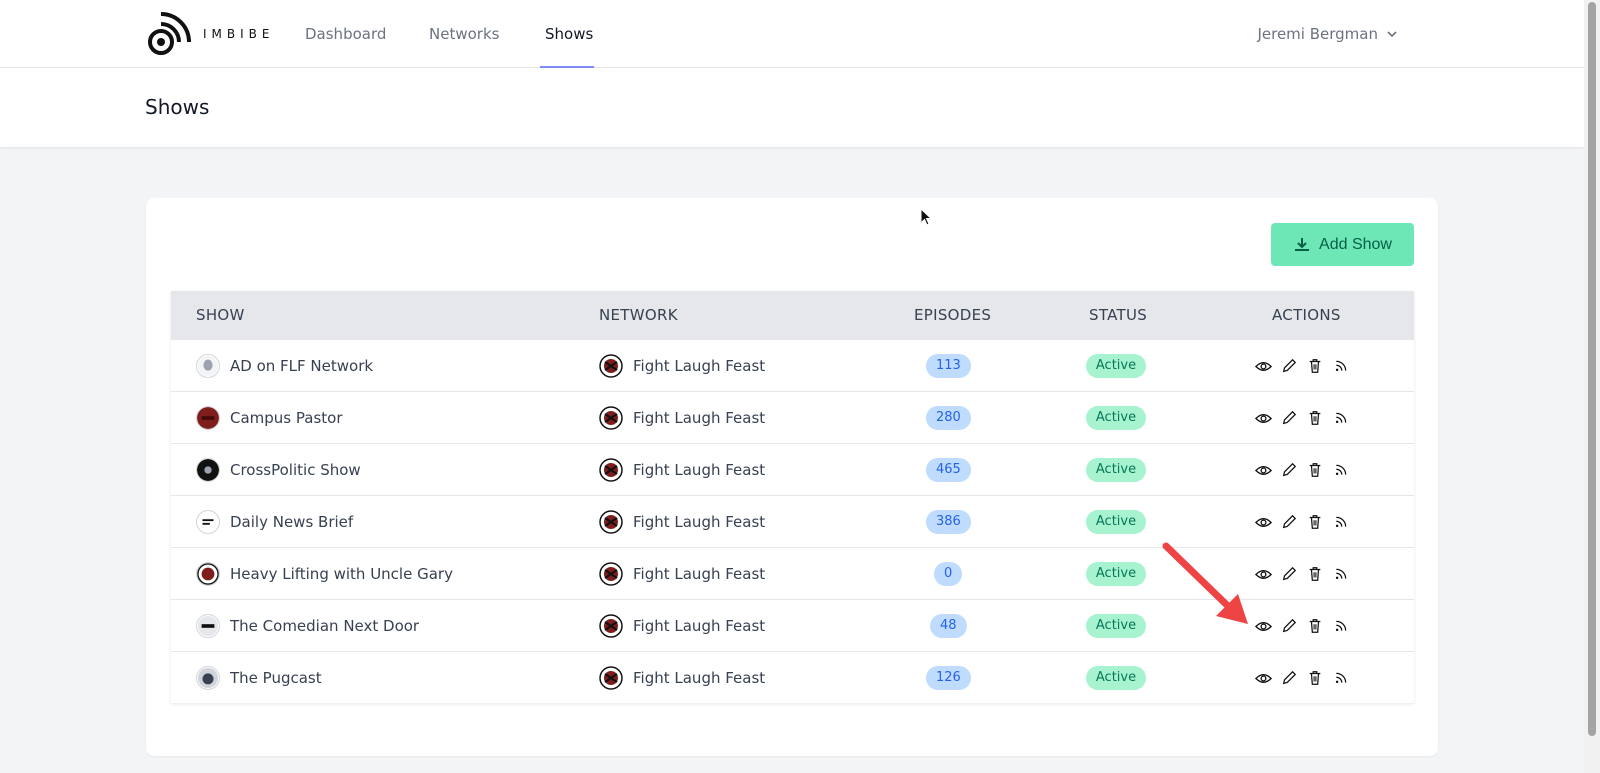  Describe the element at coordinates (1306, 315) in the screenshot. I see `header-actions: ACTIONS` at that location.